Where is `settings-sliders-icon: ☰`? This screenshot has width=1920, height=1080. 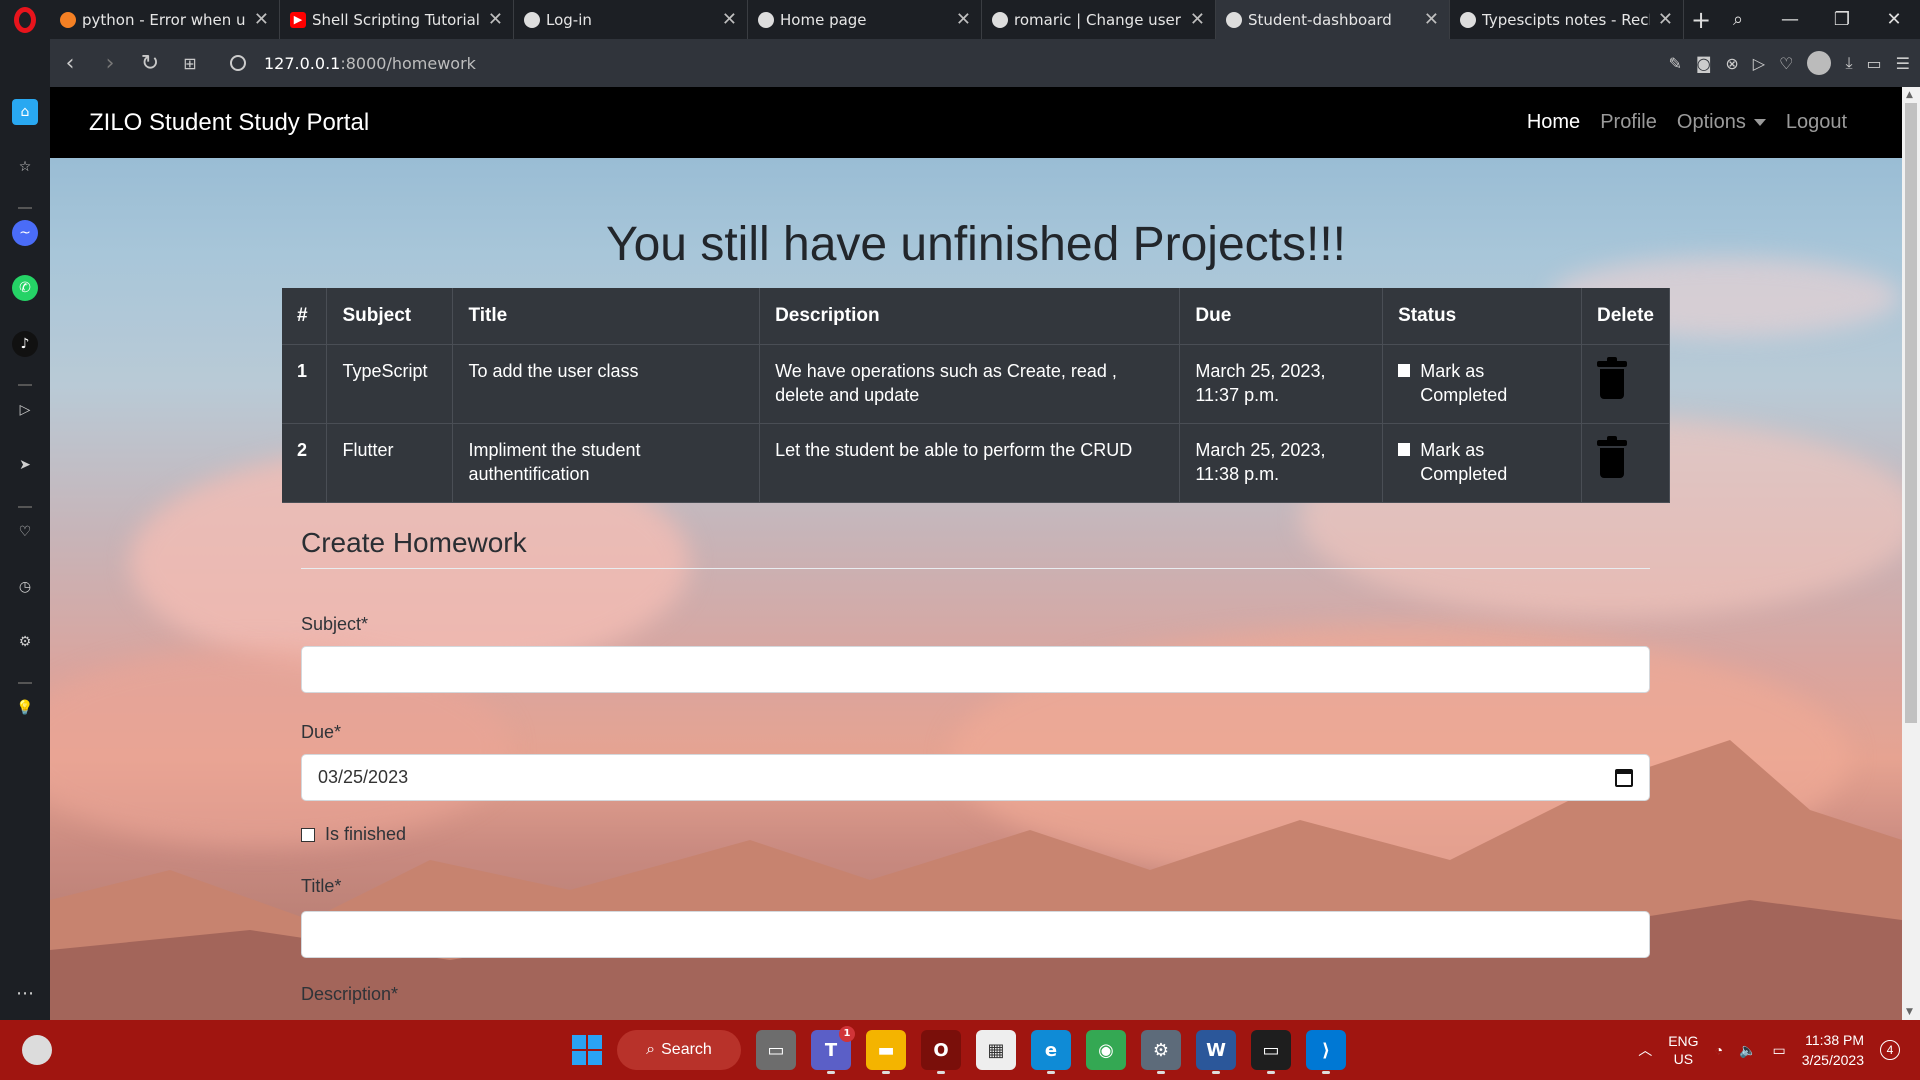 settings-sliders-icon: ☰ is located at coordinates (1903, 63).